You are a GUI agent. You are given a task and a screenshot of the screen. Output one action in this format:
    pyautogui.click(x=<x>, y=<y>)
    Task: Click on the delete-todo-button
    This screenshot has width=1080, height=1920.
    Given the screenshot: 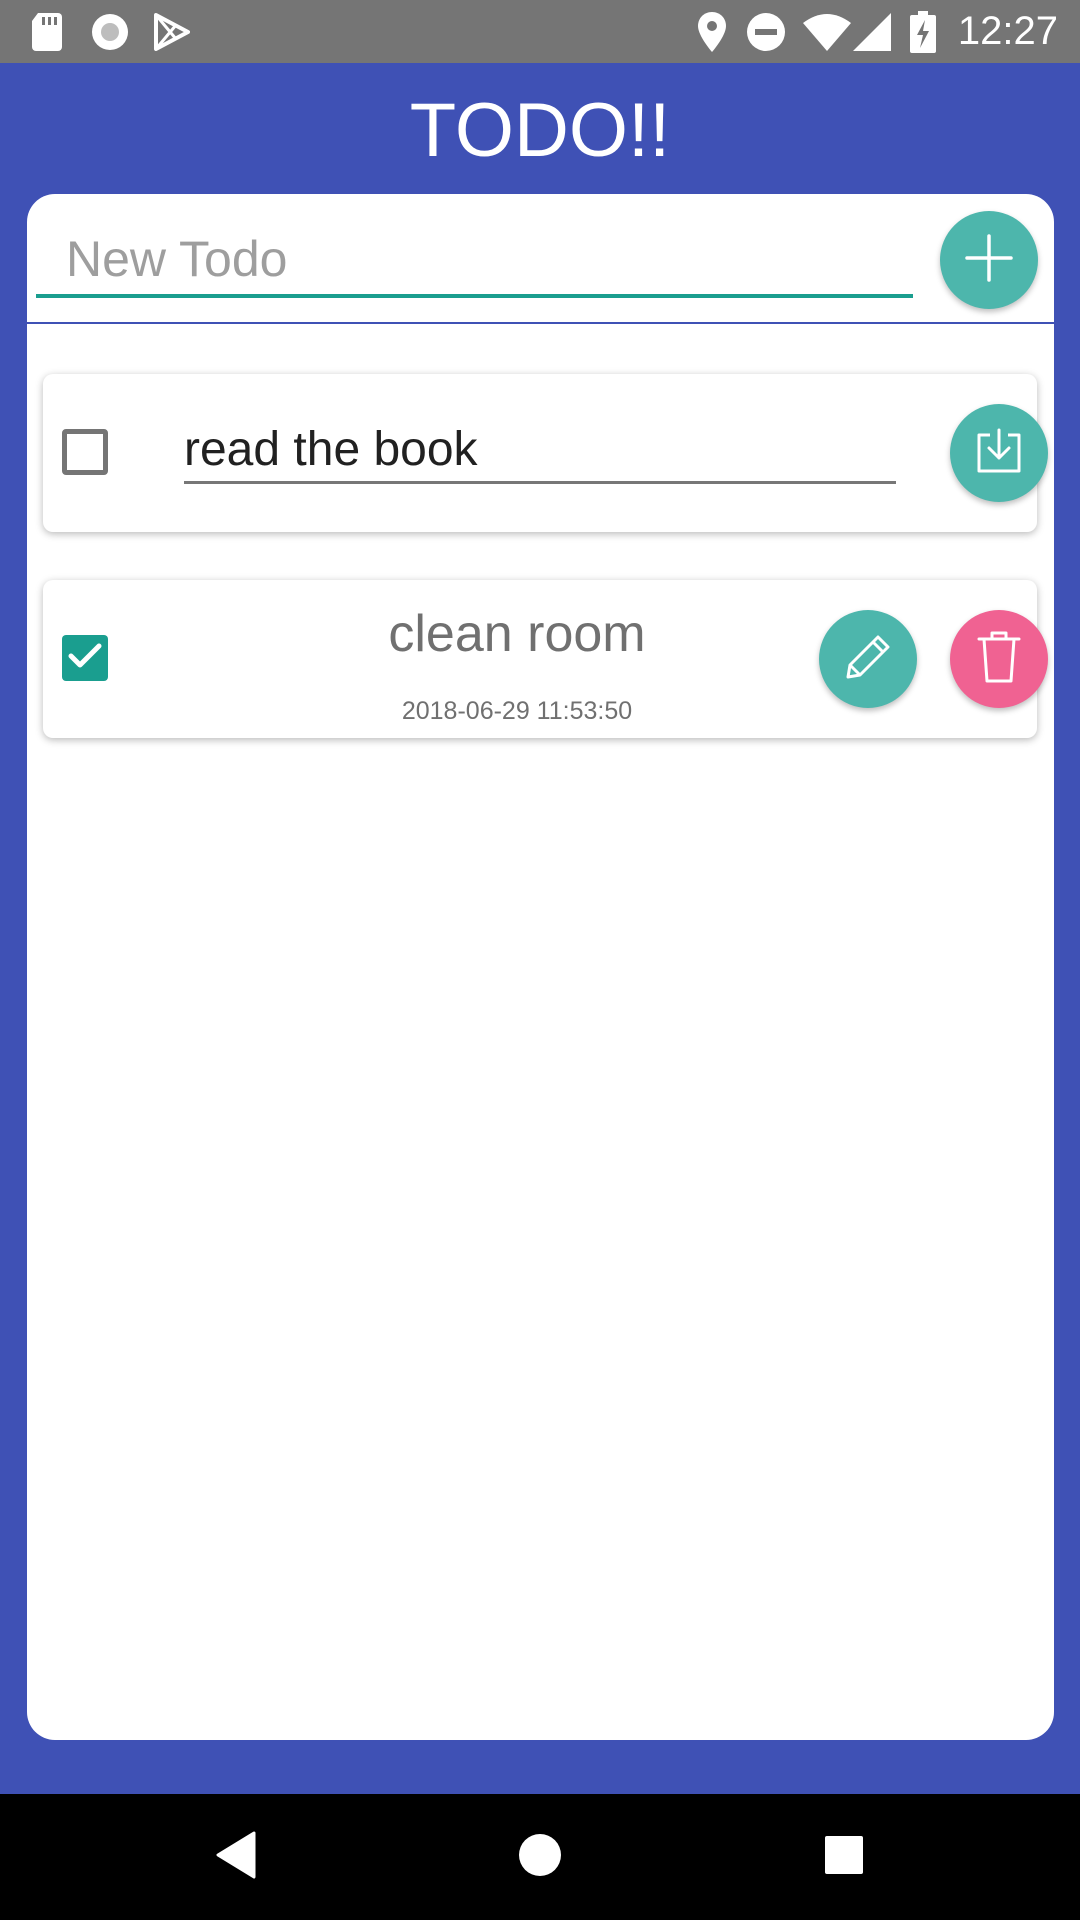 What is the action you would take?
    pyautogui.click(x=999, y=659)
    